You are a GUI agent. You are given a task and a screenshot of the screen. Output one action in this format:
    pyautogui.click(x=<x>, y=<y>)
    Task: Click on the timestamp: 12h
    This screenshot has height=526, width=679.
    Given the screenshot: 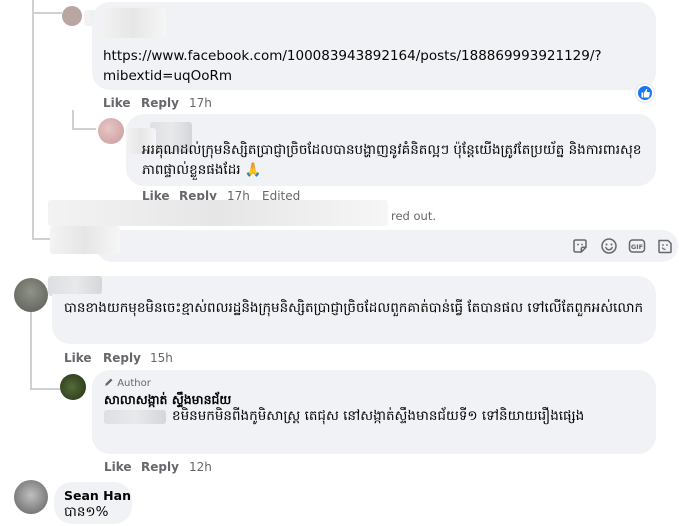 What is the action you would take?
    pyautogui.click(x=200, y=467)
    